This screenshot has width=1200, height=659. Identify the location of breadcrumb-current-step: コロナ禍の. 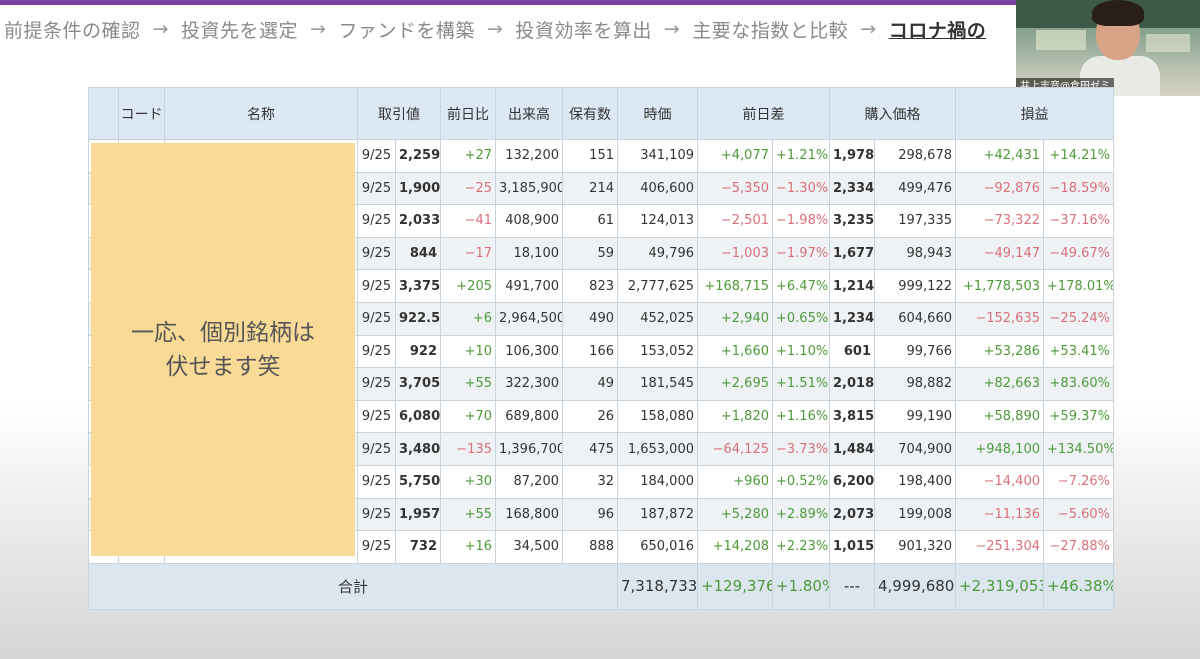
(937, 30).